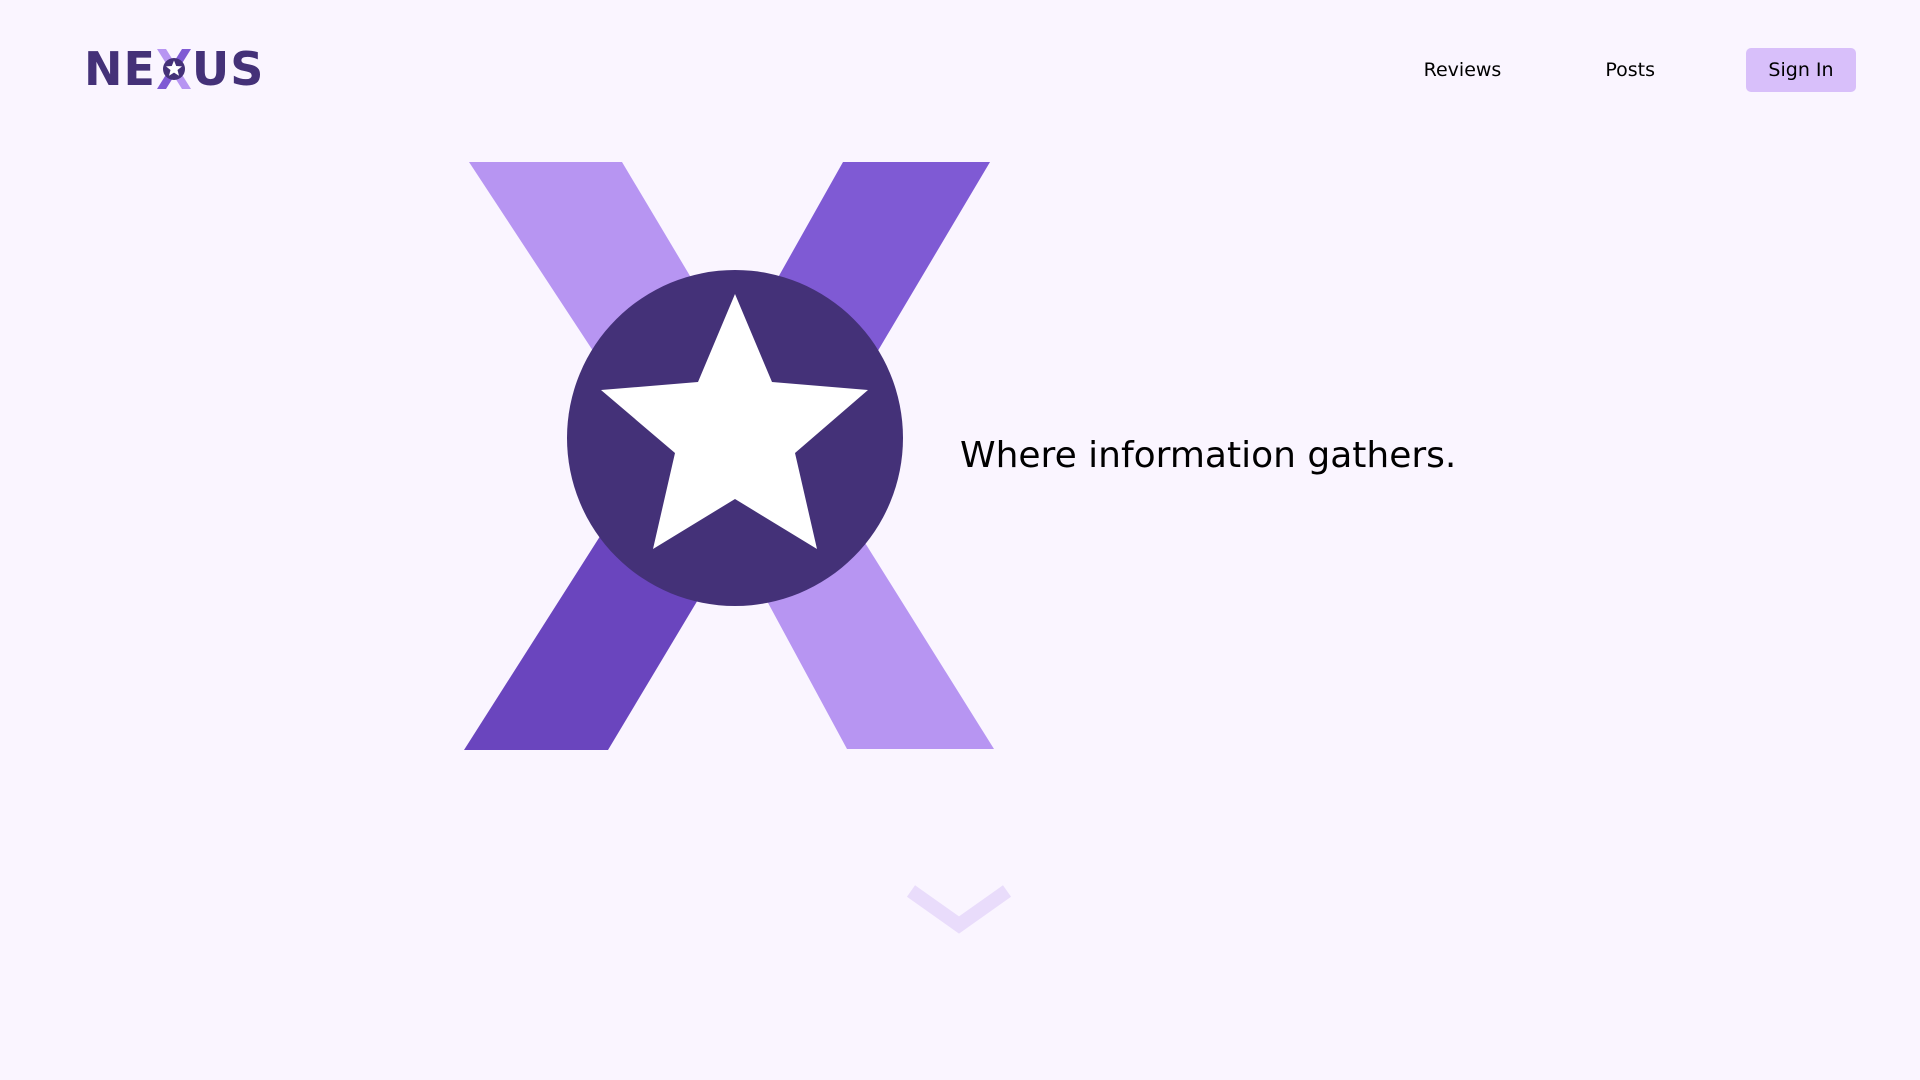 Image resolution: width=1920 pixels, height=1080 pixels. I want to click on sign-in-button: Sign In, so click(1801, 70).